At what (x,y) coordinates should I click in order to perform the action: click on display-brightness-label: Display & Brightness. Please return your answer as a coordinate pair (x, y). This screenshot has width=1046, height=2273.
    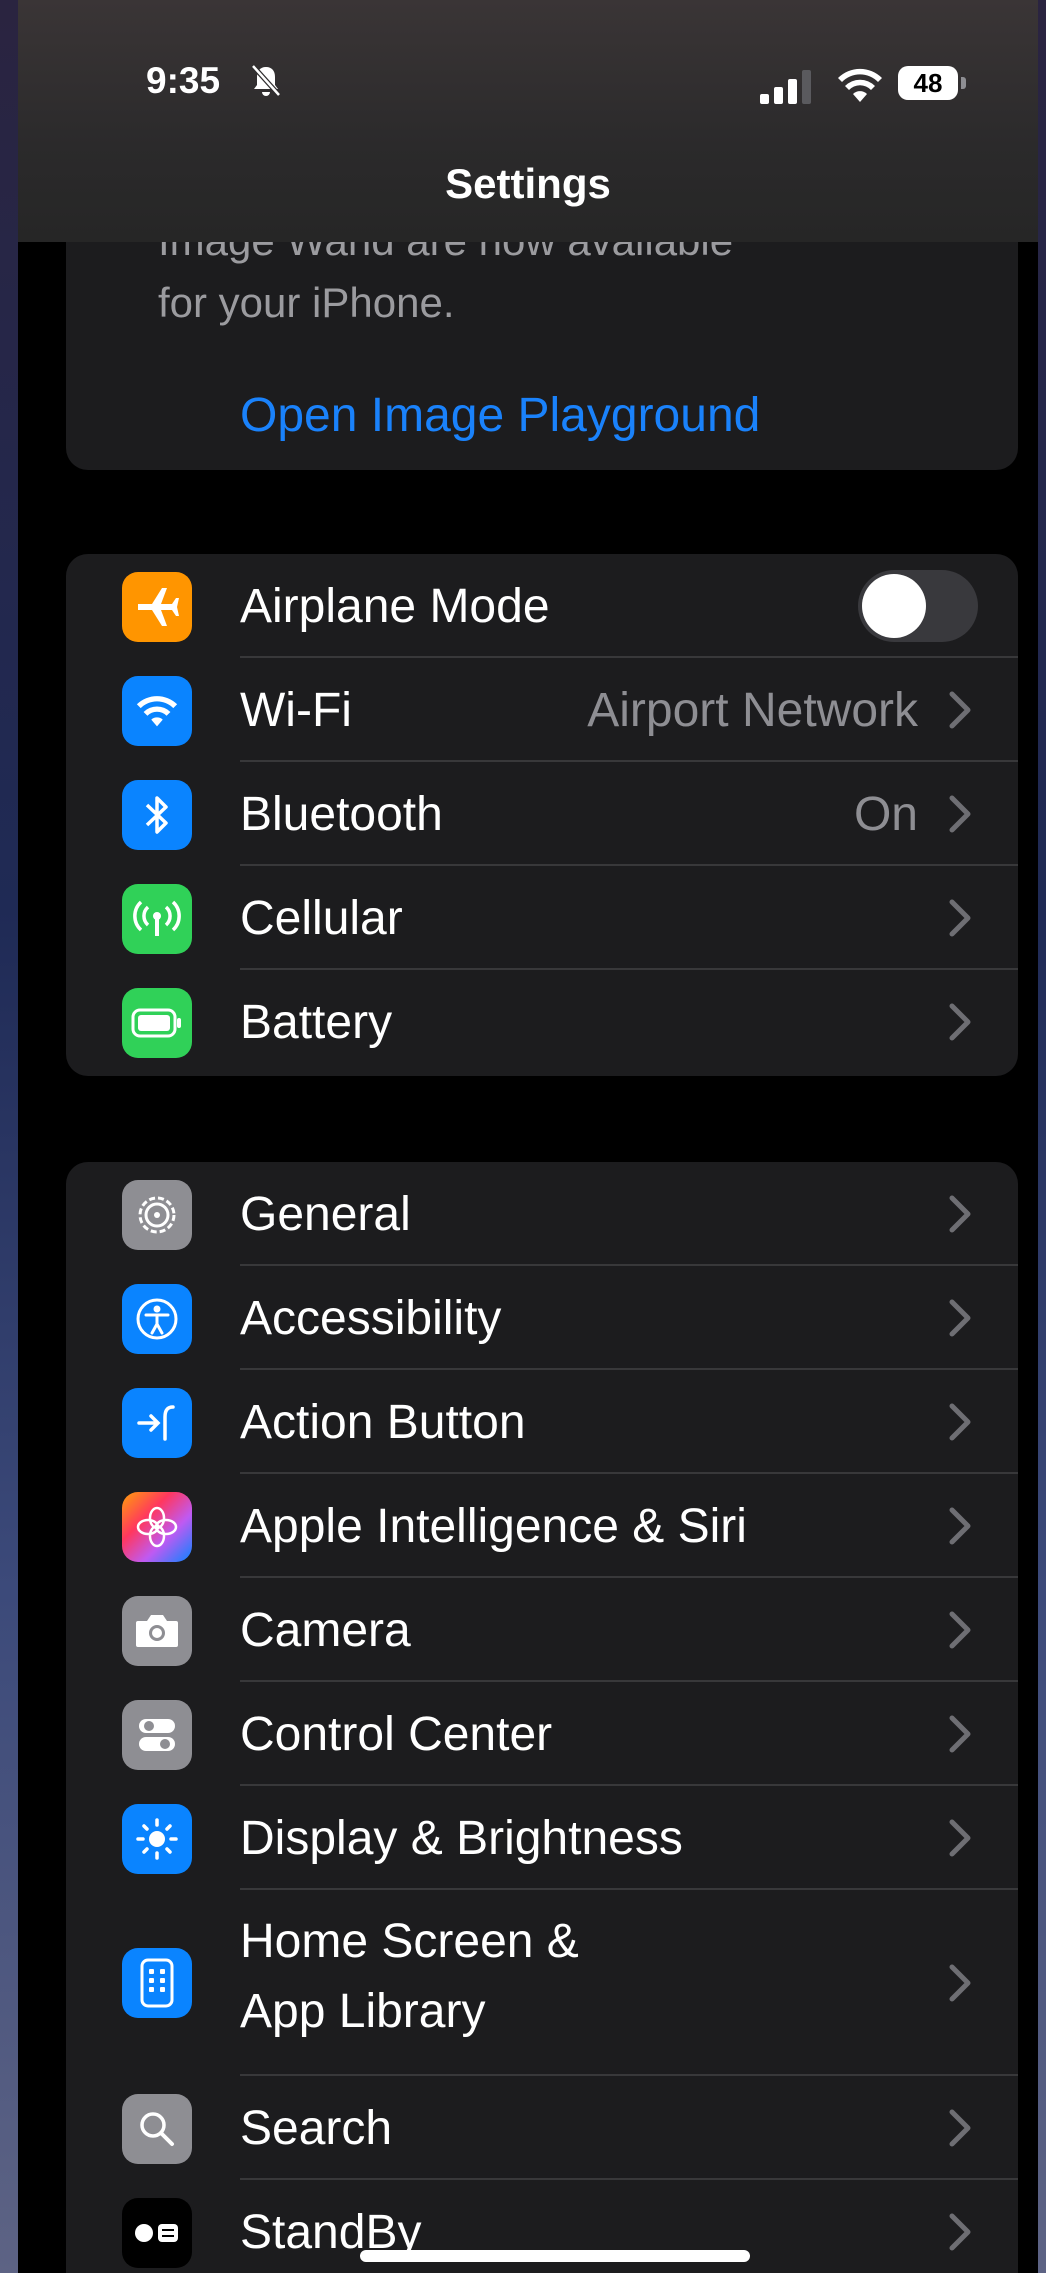
    Looking at the image, I should click on (461, 1838).